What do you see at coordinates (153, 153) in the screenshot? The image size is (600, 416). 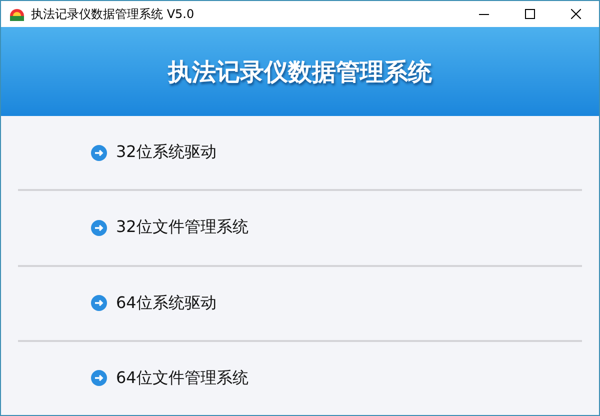 I see `menu-link: 32位系统驱动` at bounding box center [153, 153].